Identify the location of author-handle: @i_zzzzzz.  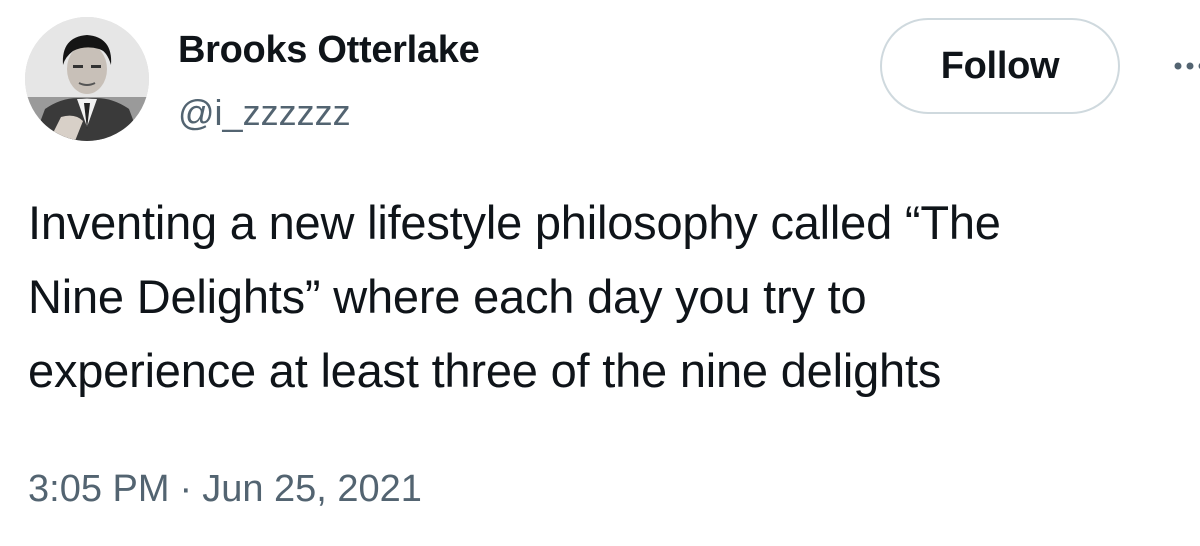
(264, 113).